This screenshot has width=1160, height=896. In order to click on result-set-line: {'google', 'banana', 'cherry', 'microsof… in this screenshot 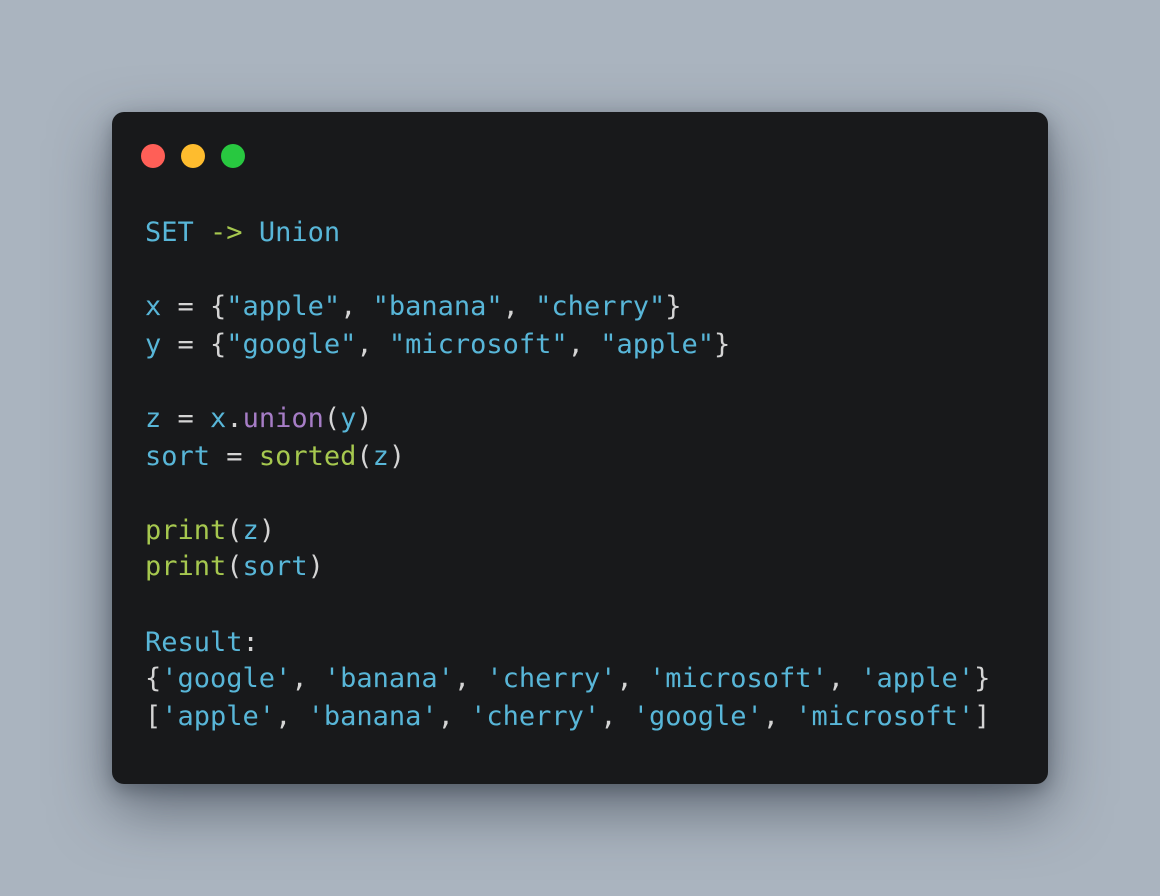, I will do `click(567, 679)`.